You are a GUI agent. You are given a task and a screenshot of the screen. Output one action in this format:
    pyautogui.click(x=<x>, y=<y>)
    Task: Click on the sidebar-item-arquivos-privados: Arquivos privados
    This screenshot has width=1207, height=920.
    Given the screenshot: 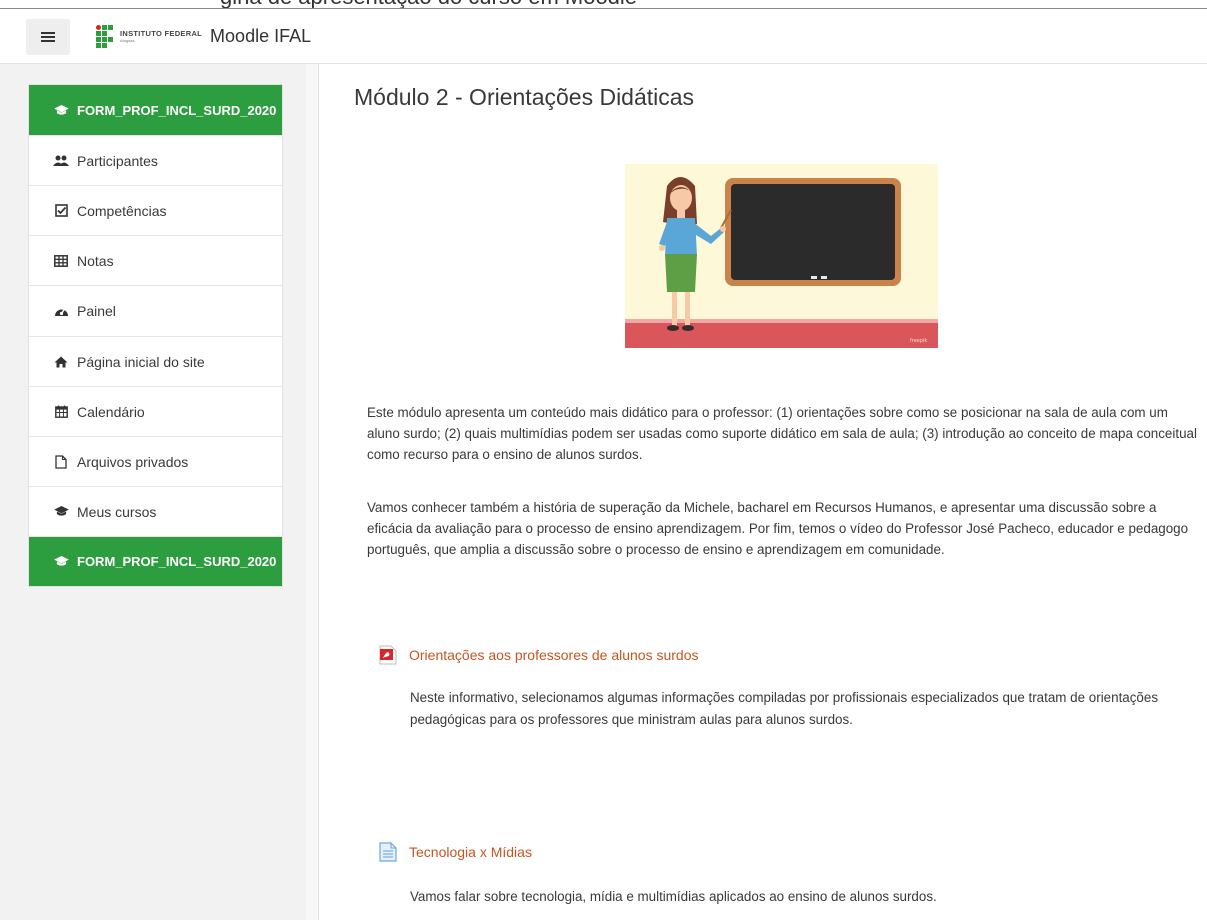 What is the action you would take?
    pyautogui.click(x=155, y=461)
    